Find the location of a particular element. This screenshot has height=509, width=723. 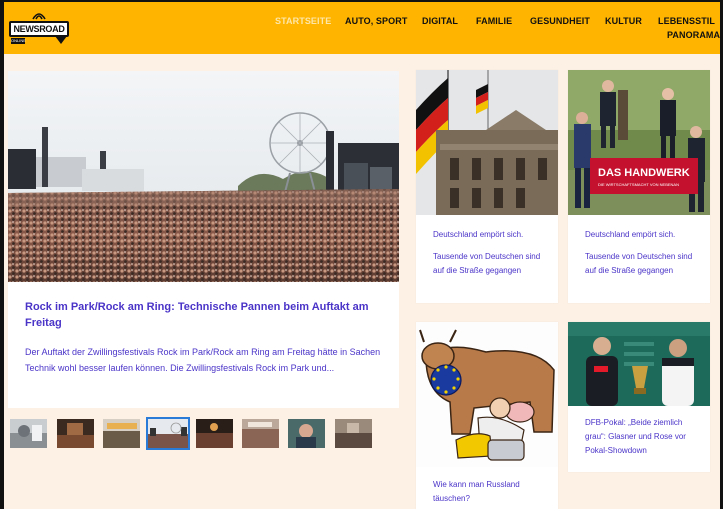

logo-speech-tail is located at coordinates (61, 40).